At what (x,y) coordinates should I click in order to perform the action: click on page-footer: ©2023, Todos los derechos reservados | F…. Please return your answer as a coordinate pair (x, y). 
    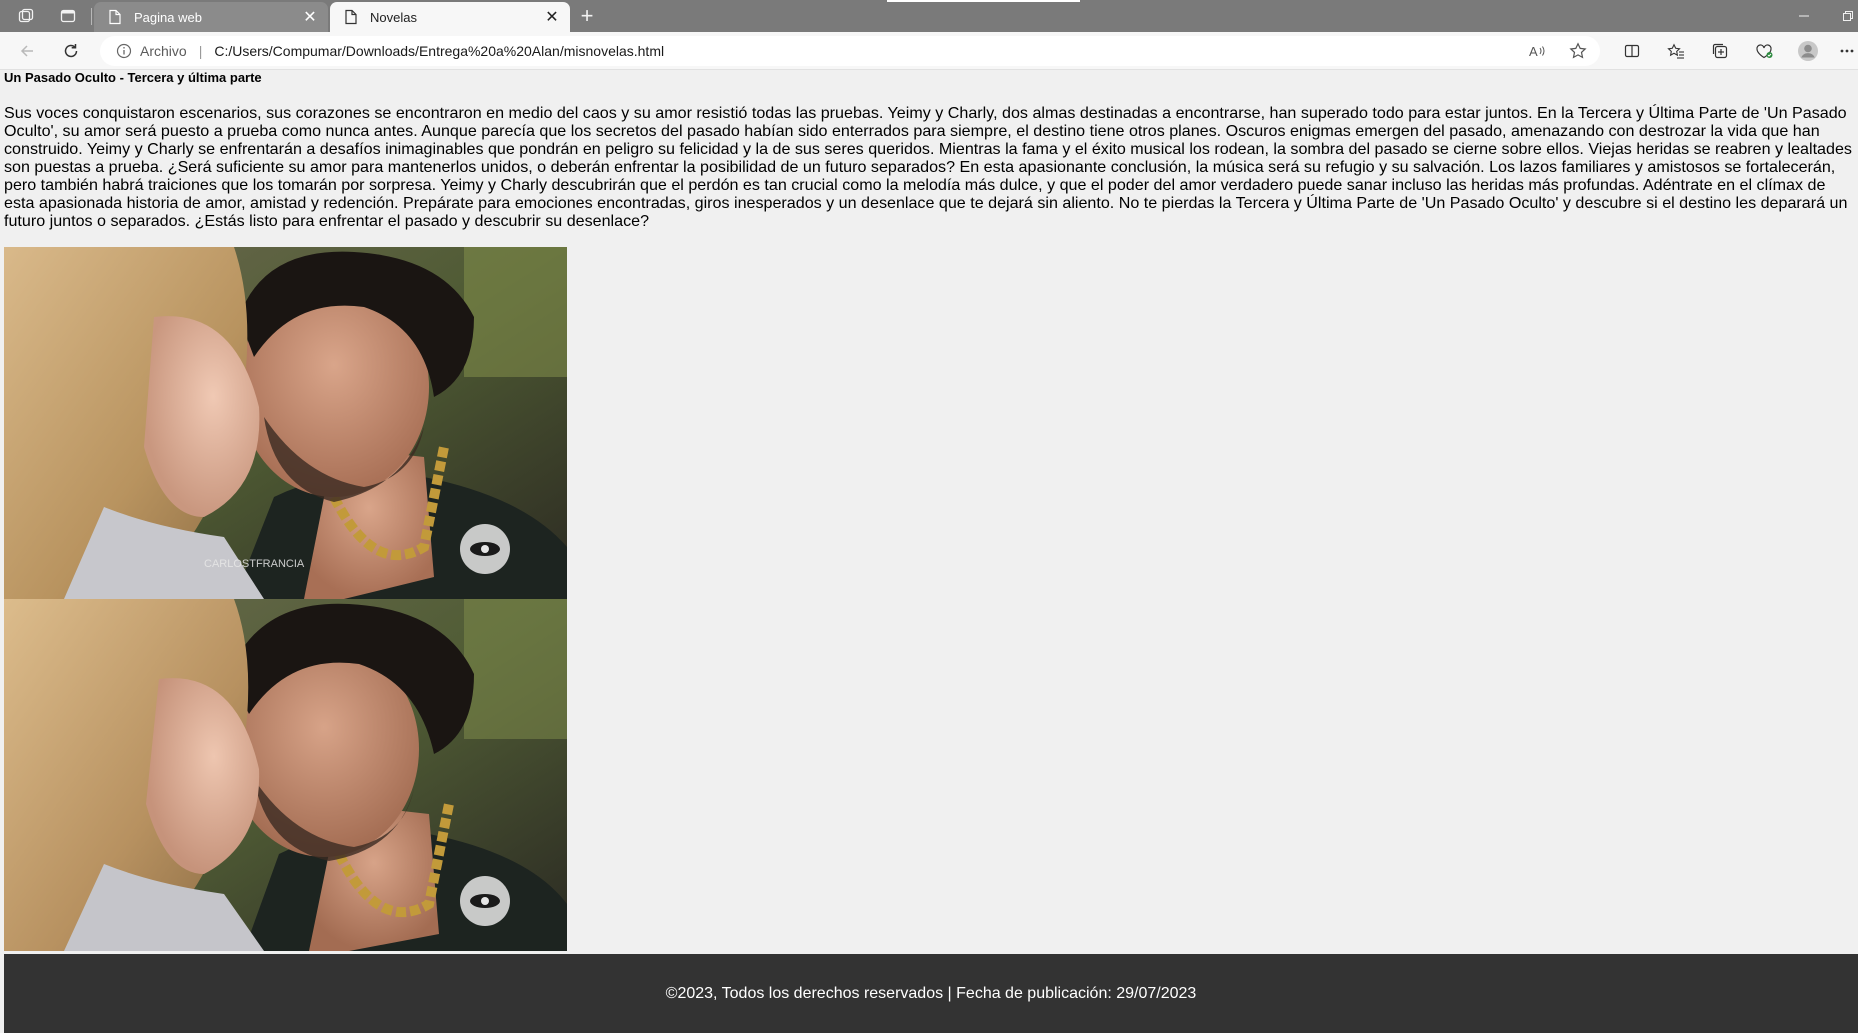
    Looking at the image, I should click on (931, 993).